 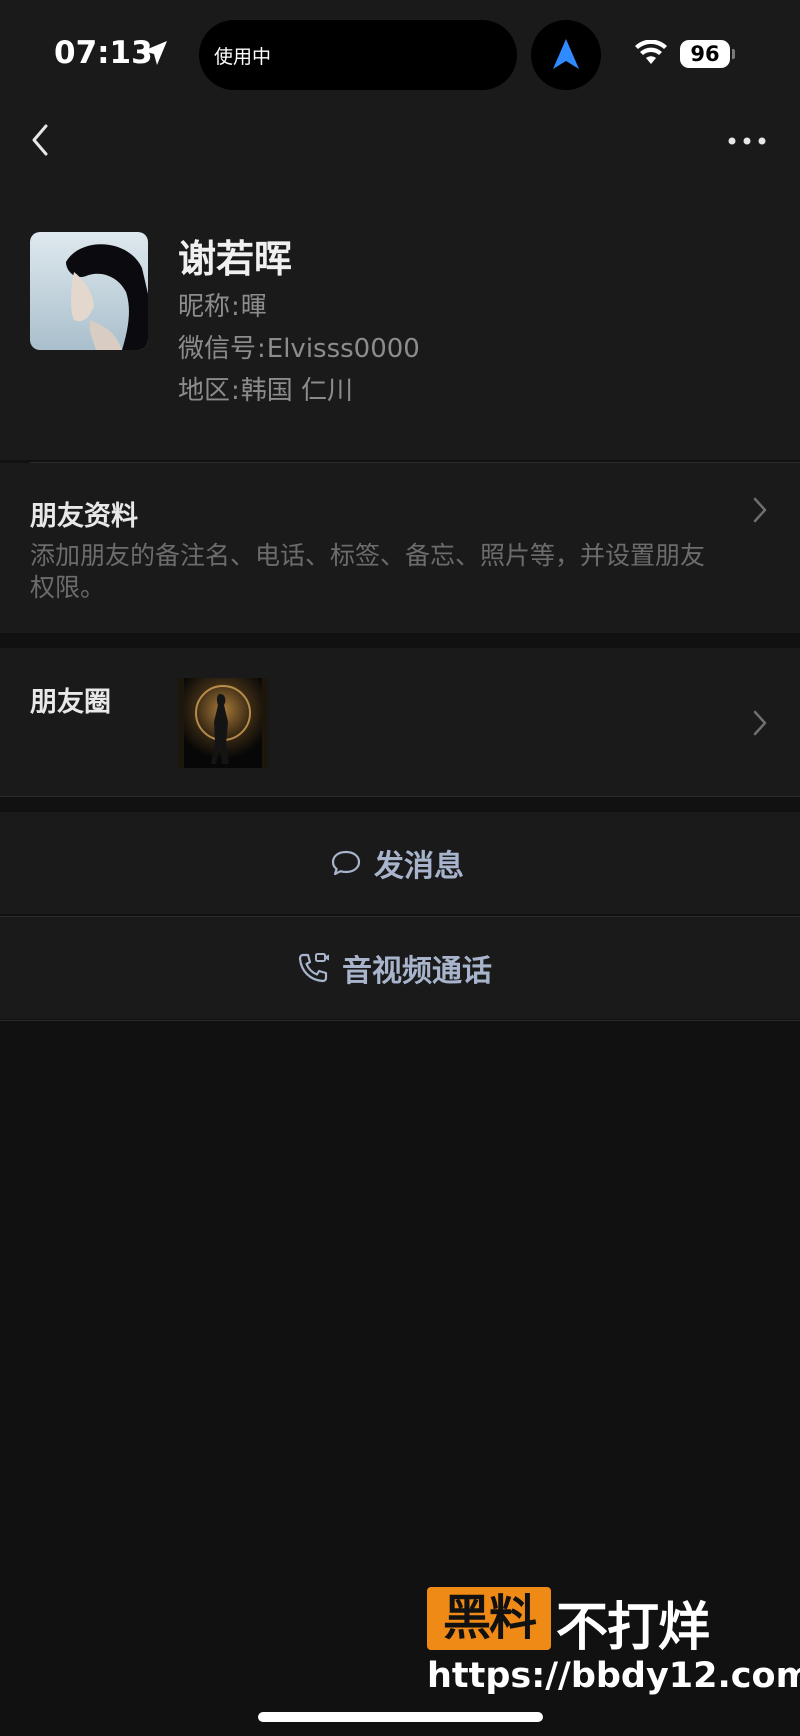 What do you see at coordinates (84, 516) in the screenshot?
I see `friend-info-title: 朋友资料` at bounding box center [84, 516].